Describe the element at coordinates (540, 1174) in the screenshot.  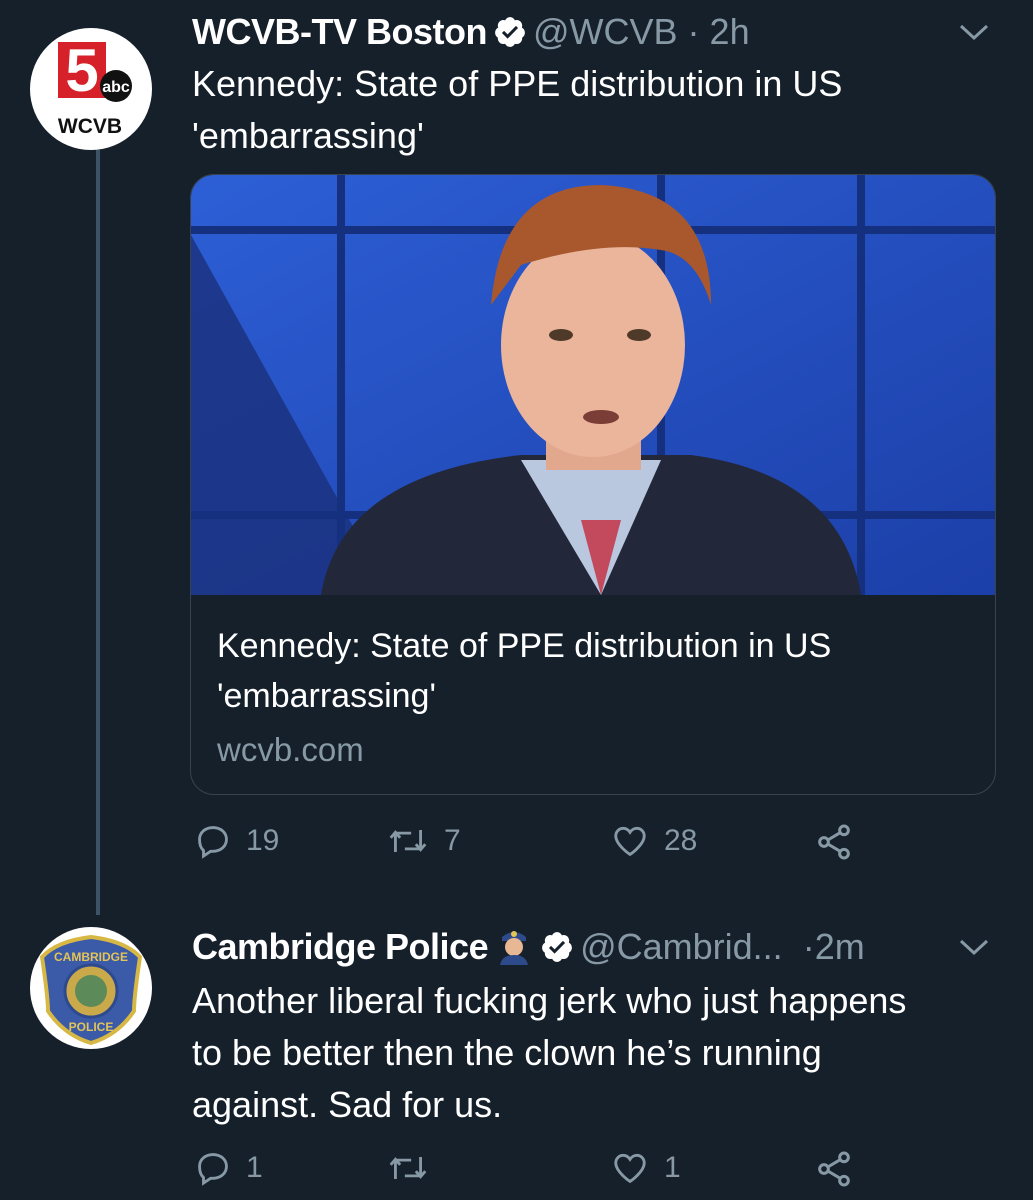
I see `action-bar: 1 1` at that location.